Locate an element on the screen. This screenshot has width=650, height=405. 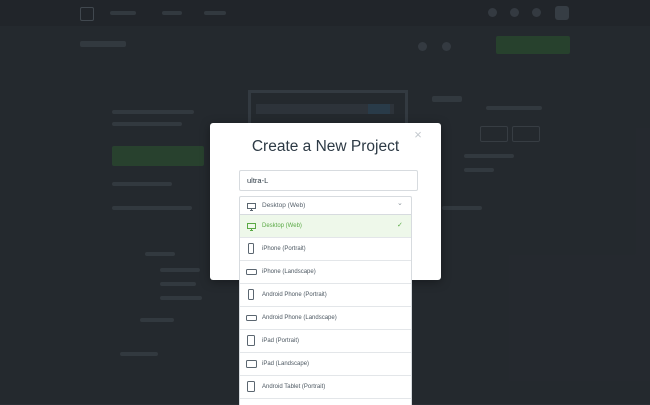
device-type-select: Desktop (Web) ⌄ is located at coordinates (325, 205).